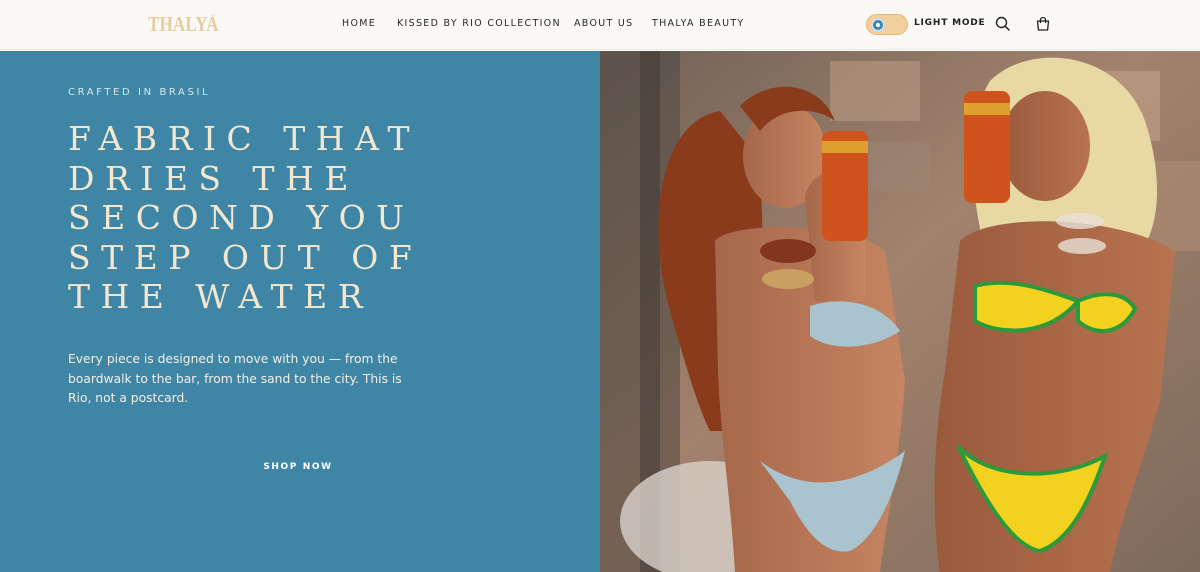  I want to click on search-icon, so click(1003, 24).